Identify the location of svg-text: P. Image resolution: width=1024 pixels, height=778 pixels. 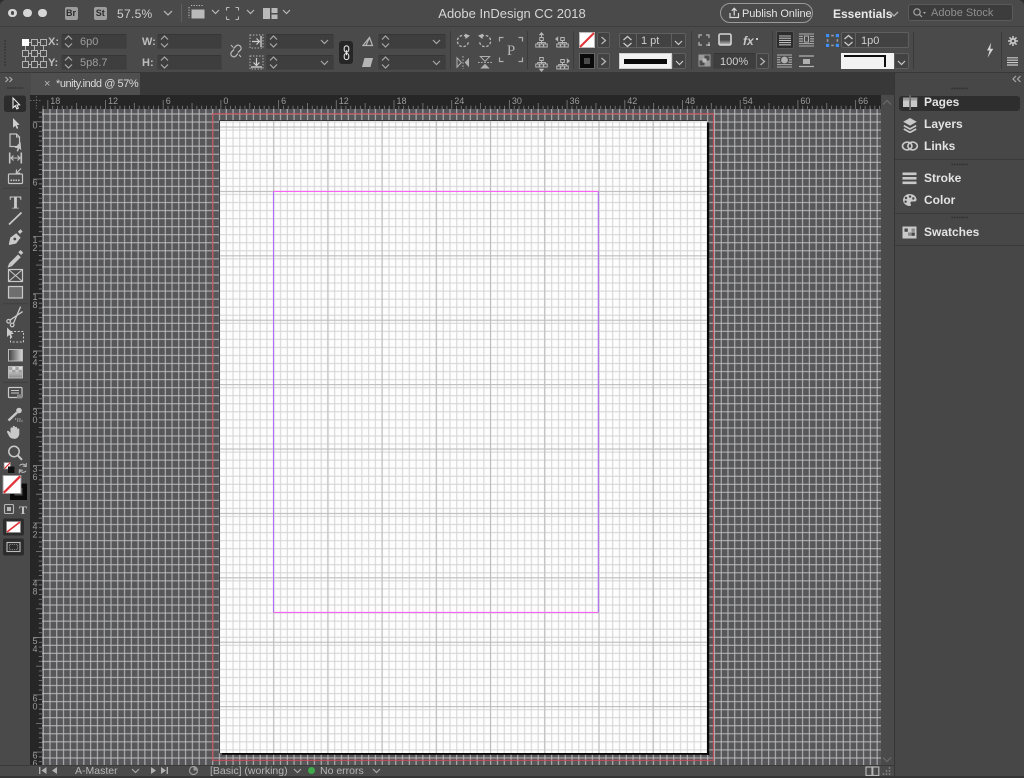
(511, 51).